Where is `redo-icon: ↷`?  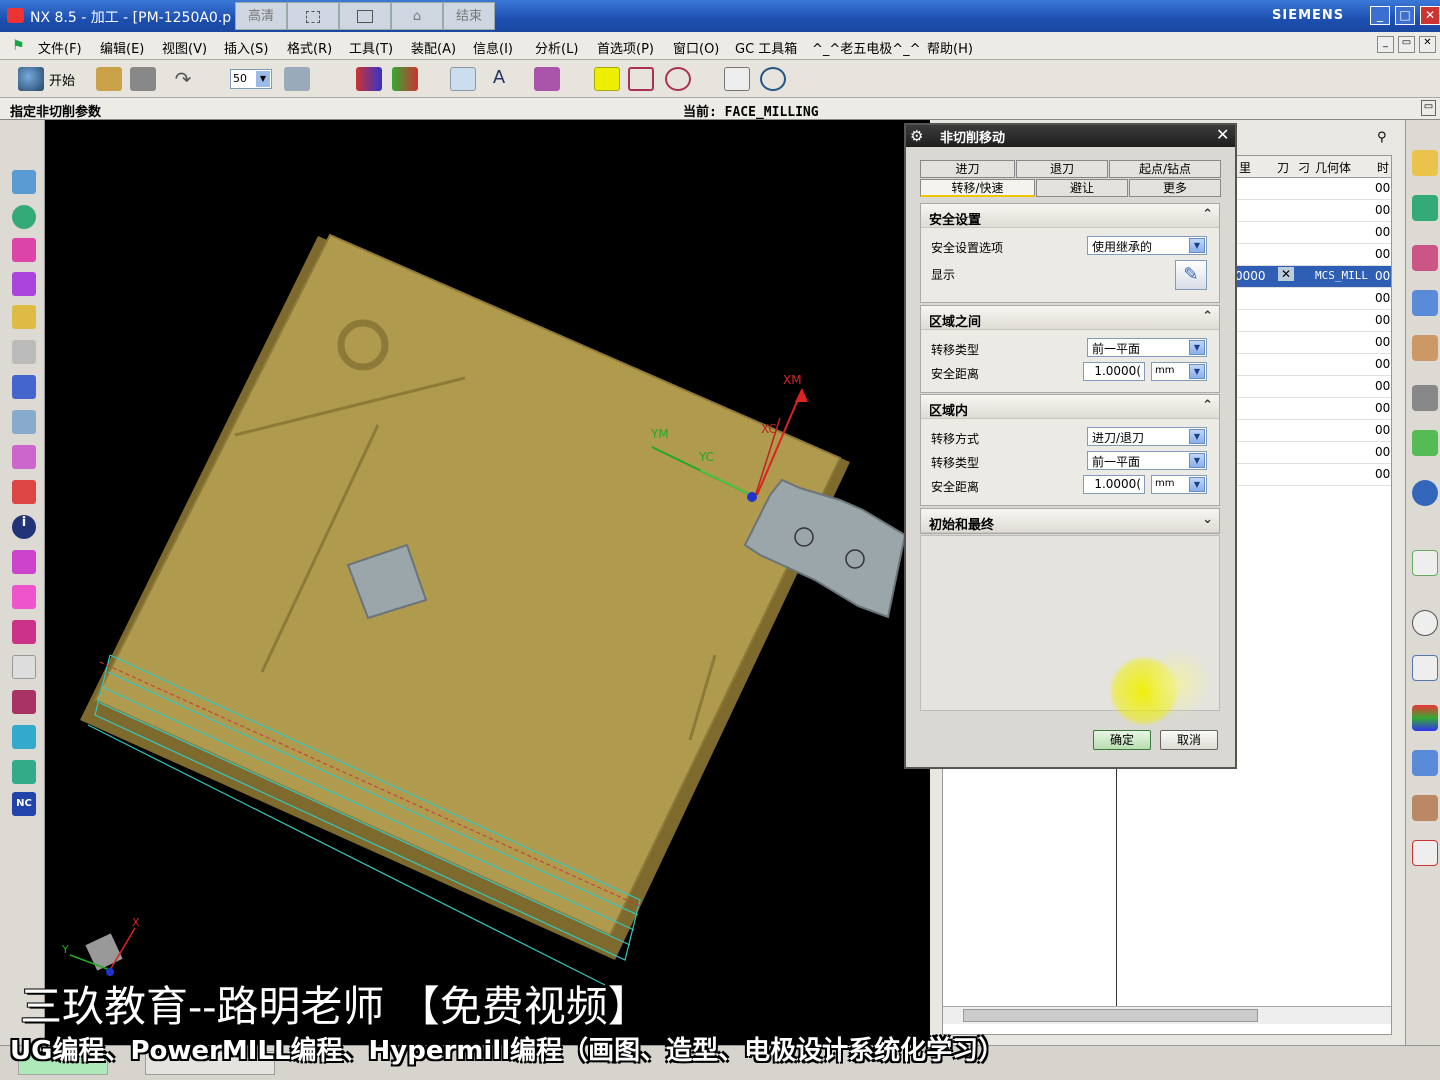
redo-icon: ↷ is located at coordinates (183, 79).